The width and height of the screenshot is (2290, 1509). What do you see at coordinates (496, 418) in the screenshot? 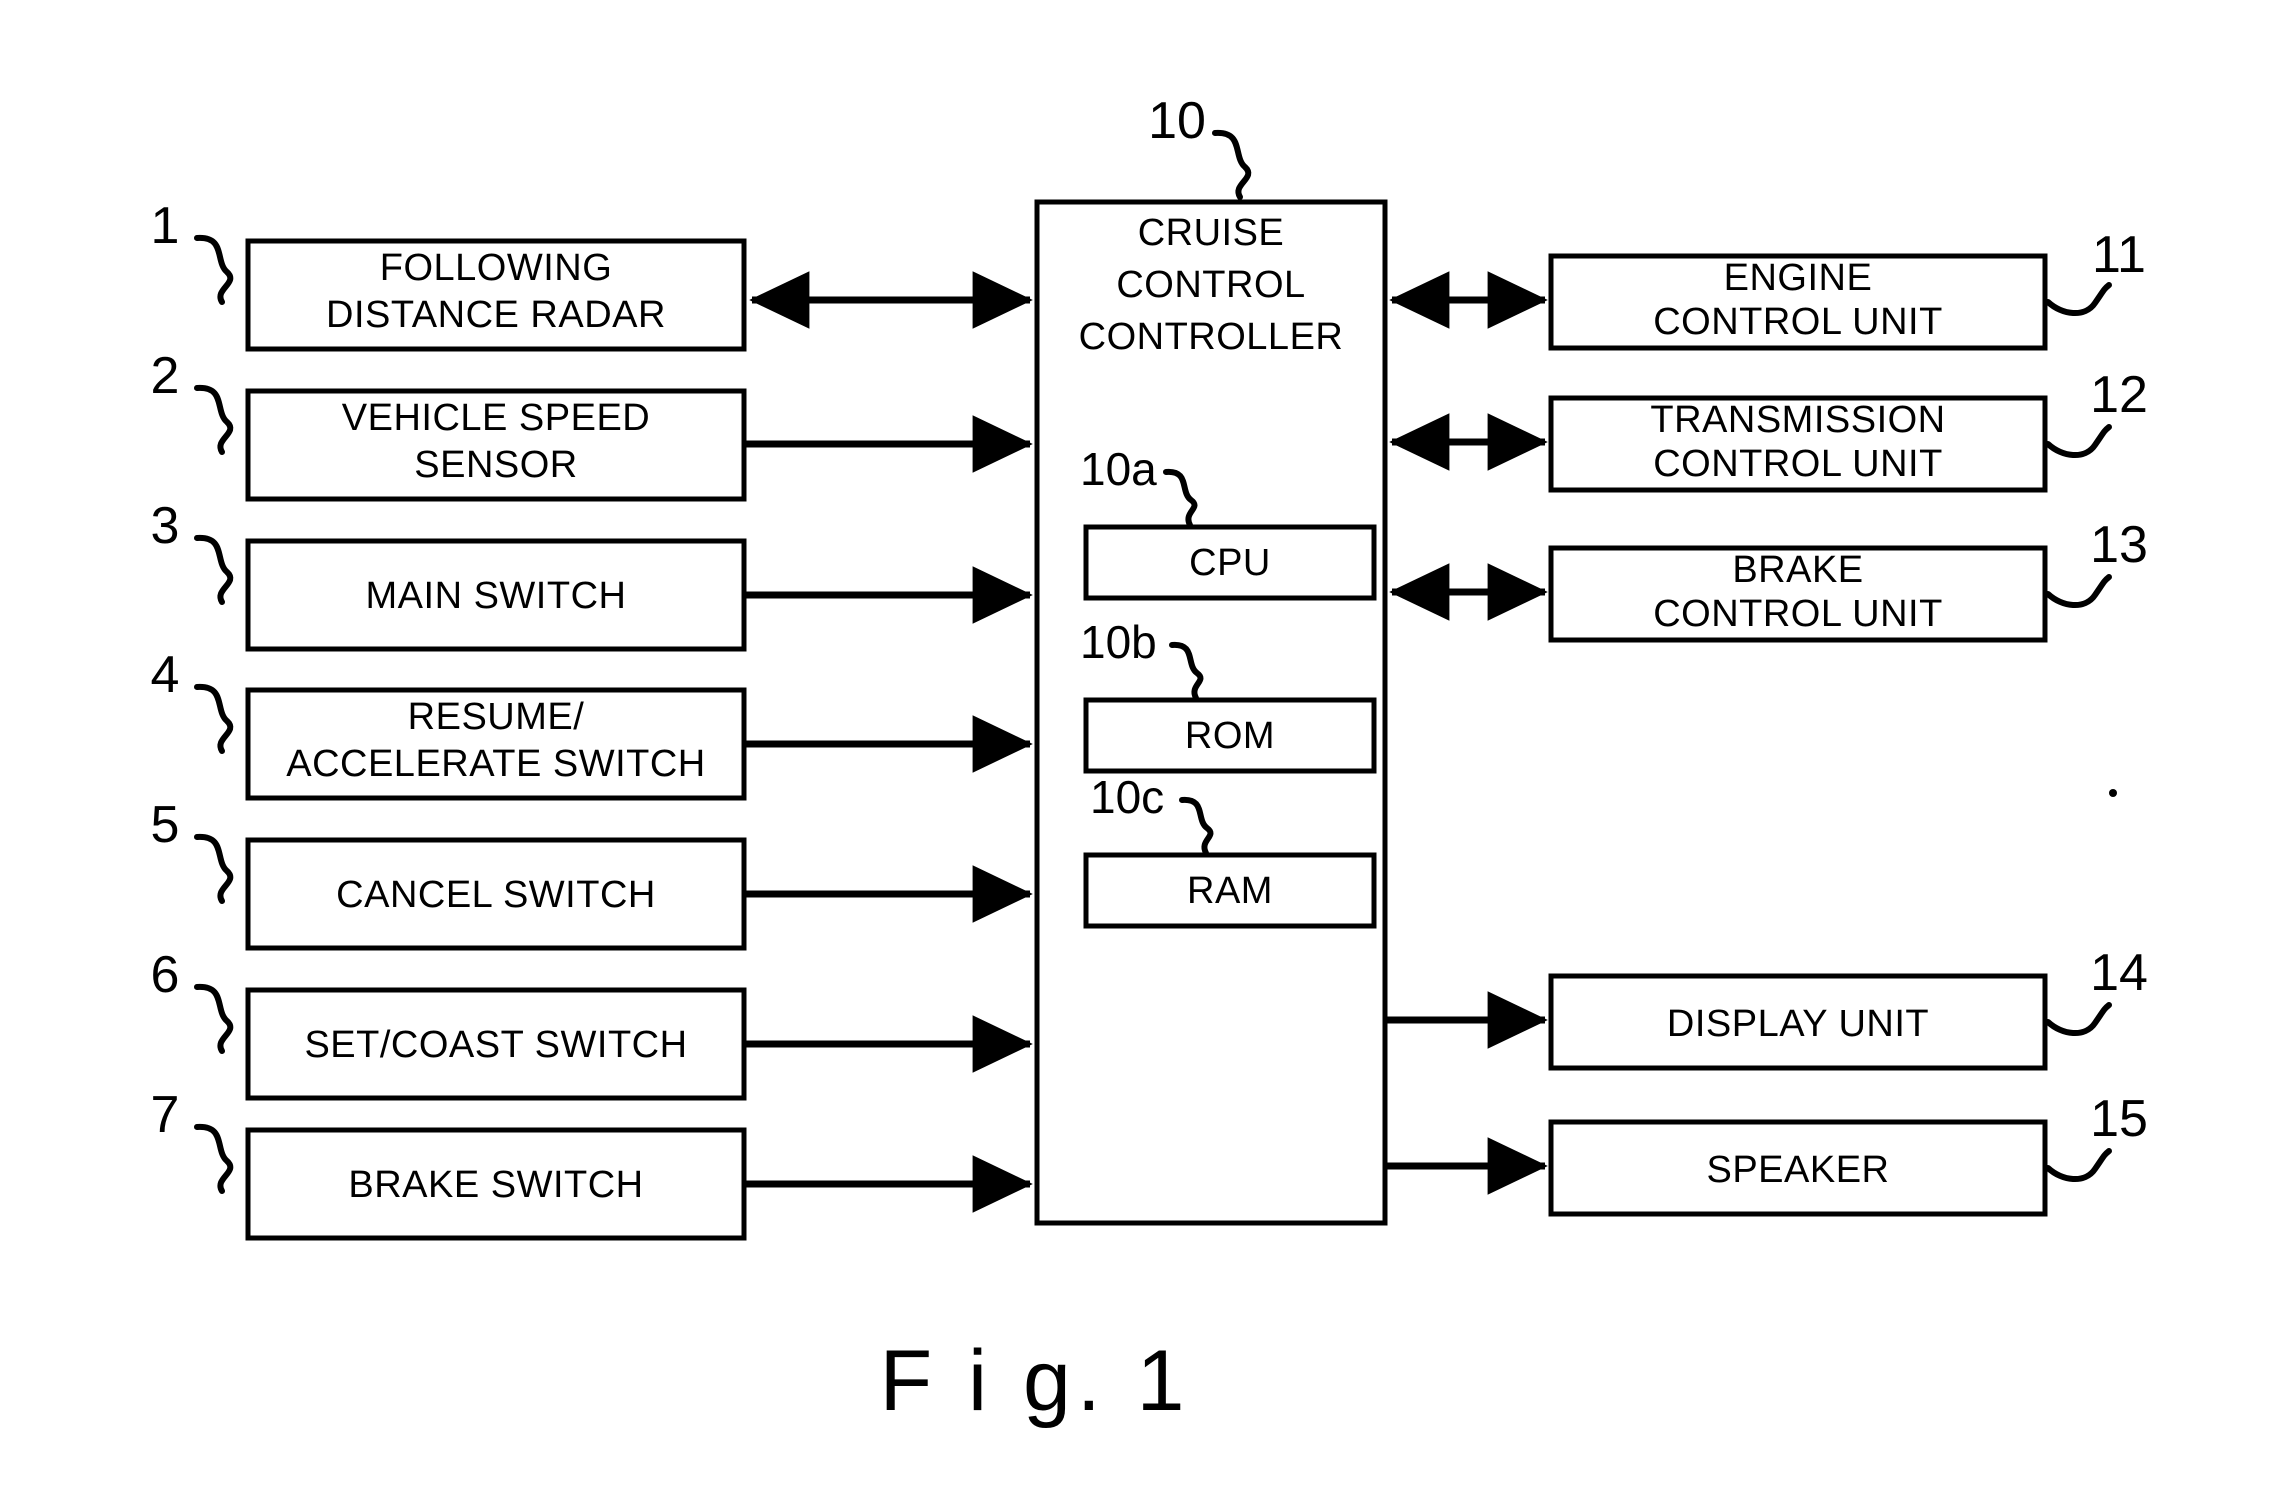
I see `vehicle-speed-sensor-label-1: VEHICLE SPEED` at bounding box center [496, 418].